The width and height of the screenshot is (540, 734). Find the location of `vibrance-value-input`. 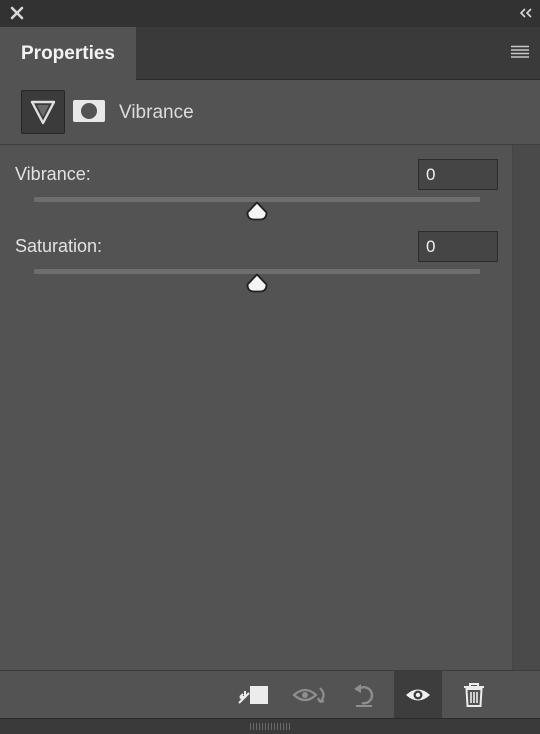

vibrance-value-input is located at coordinates (458, 174).